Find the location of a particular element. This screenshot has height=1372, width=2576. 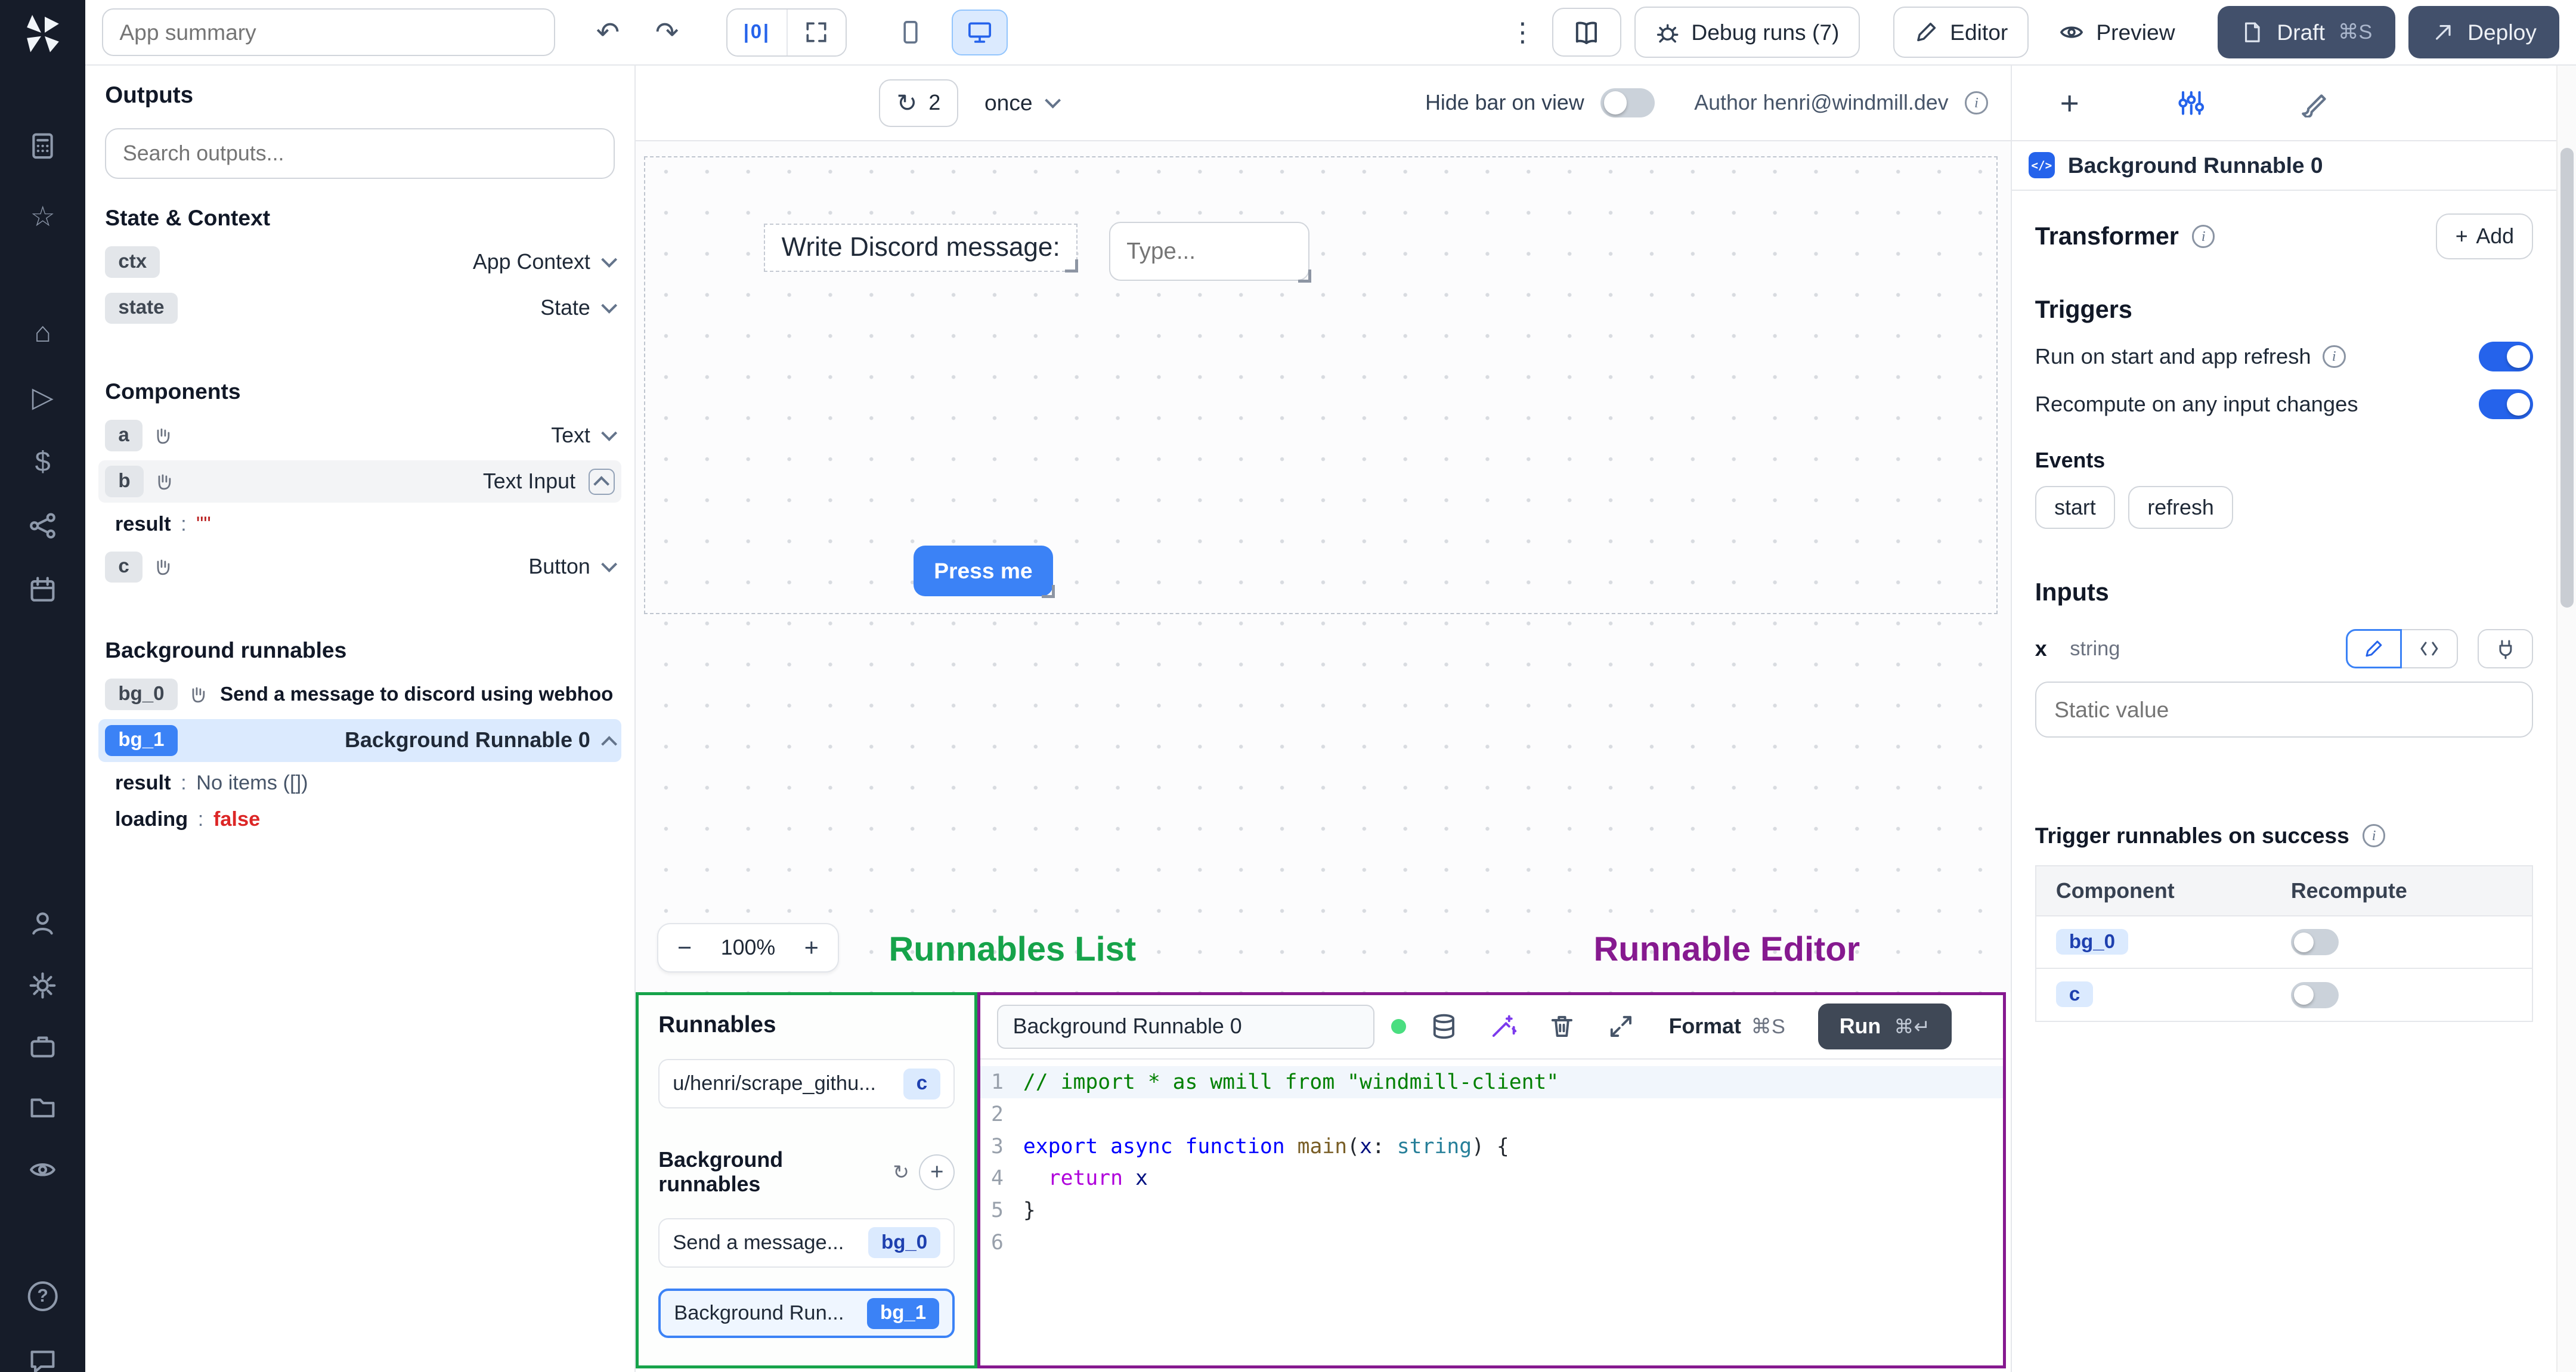

code-line: 5} is located at coordinates (1491, 1210).